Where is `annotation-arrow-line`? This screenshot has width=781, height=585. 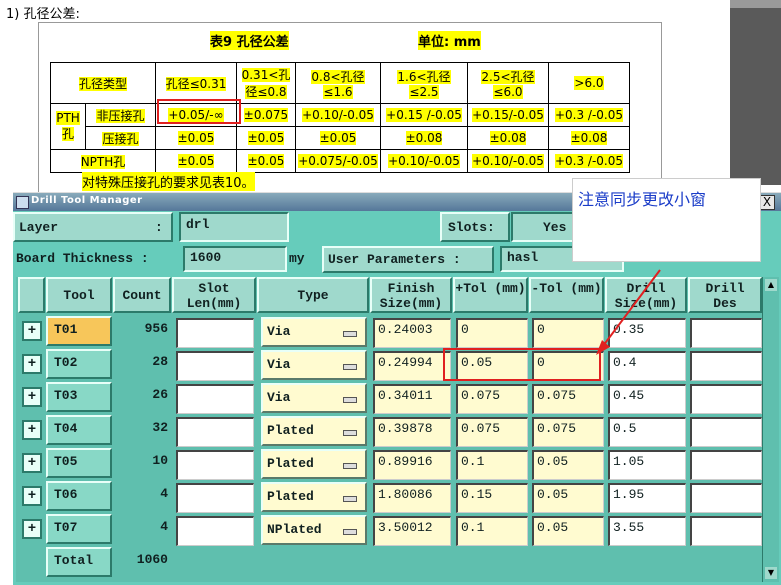
annotation-arrow-line is located at coordinates (630, 310).